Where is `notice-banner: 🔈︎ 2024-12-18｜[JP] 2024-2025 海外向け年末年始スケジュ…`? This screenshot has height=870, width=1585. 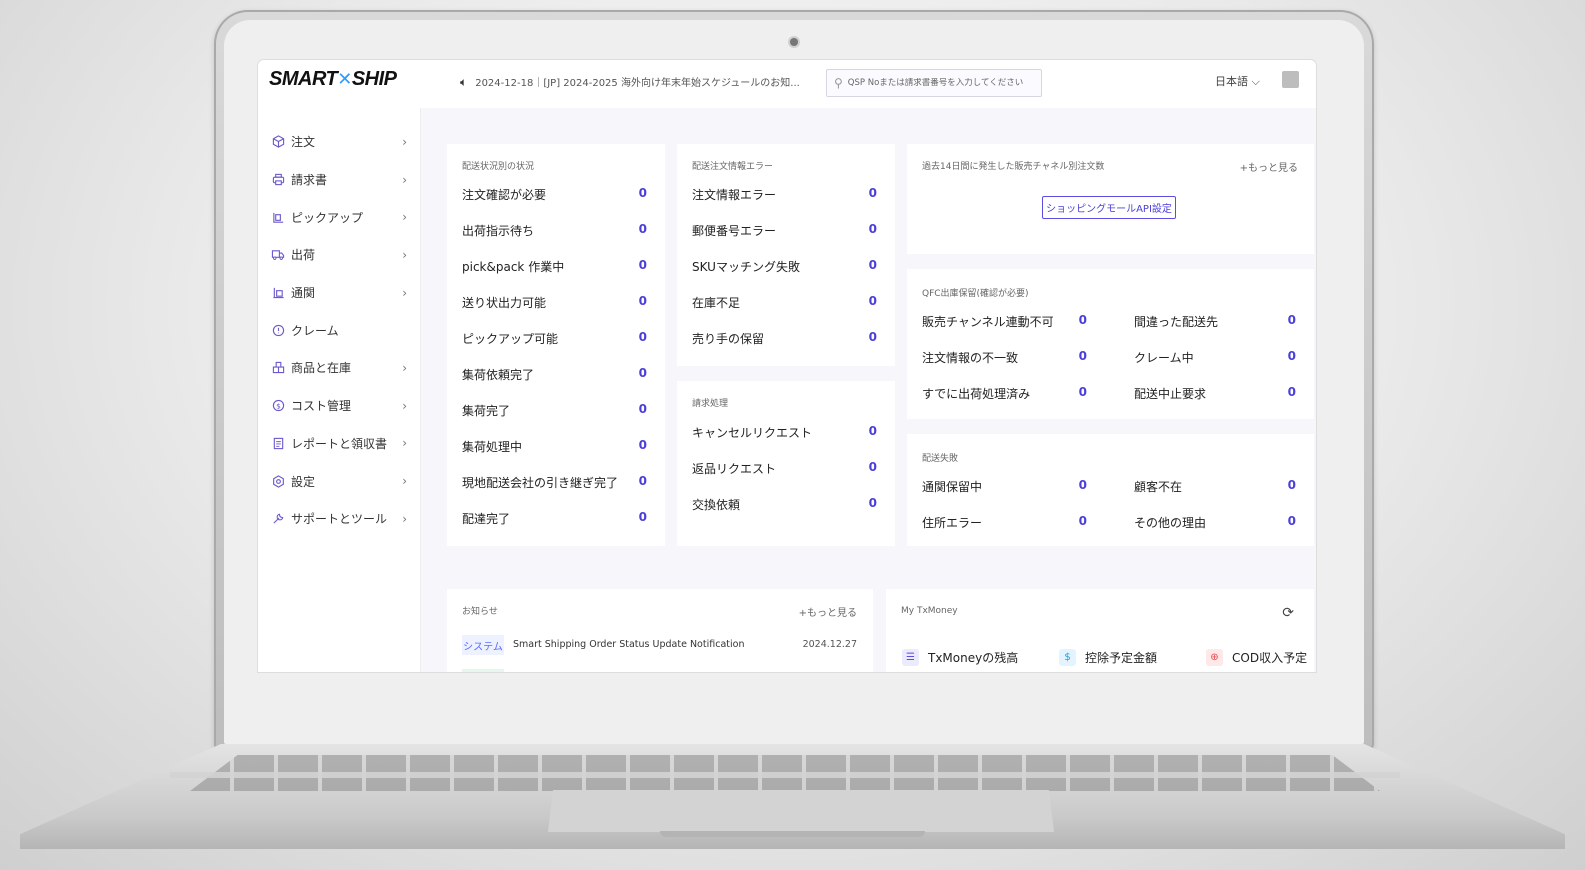 notice-banner: 🔈︎ 2024-12-18｜[JP] 2024-2025 海外向け年末年始スケジュ… is located at coordinates (630, 82).